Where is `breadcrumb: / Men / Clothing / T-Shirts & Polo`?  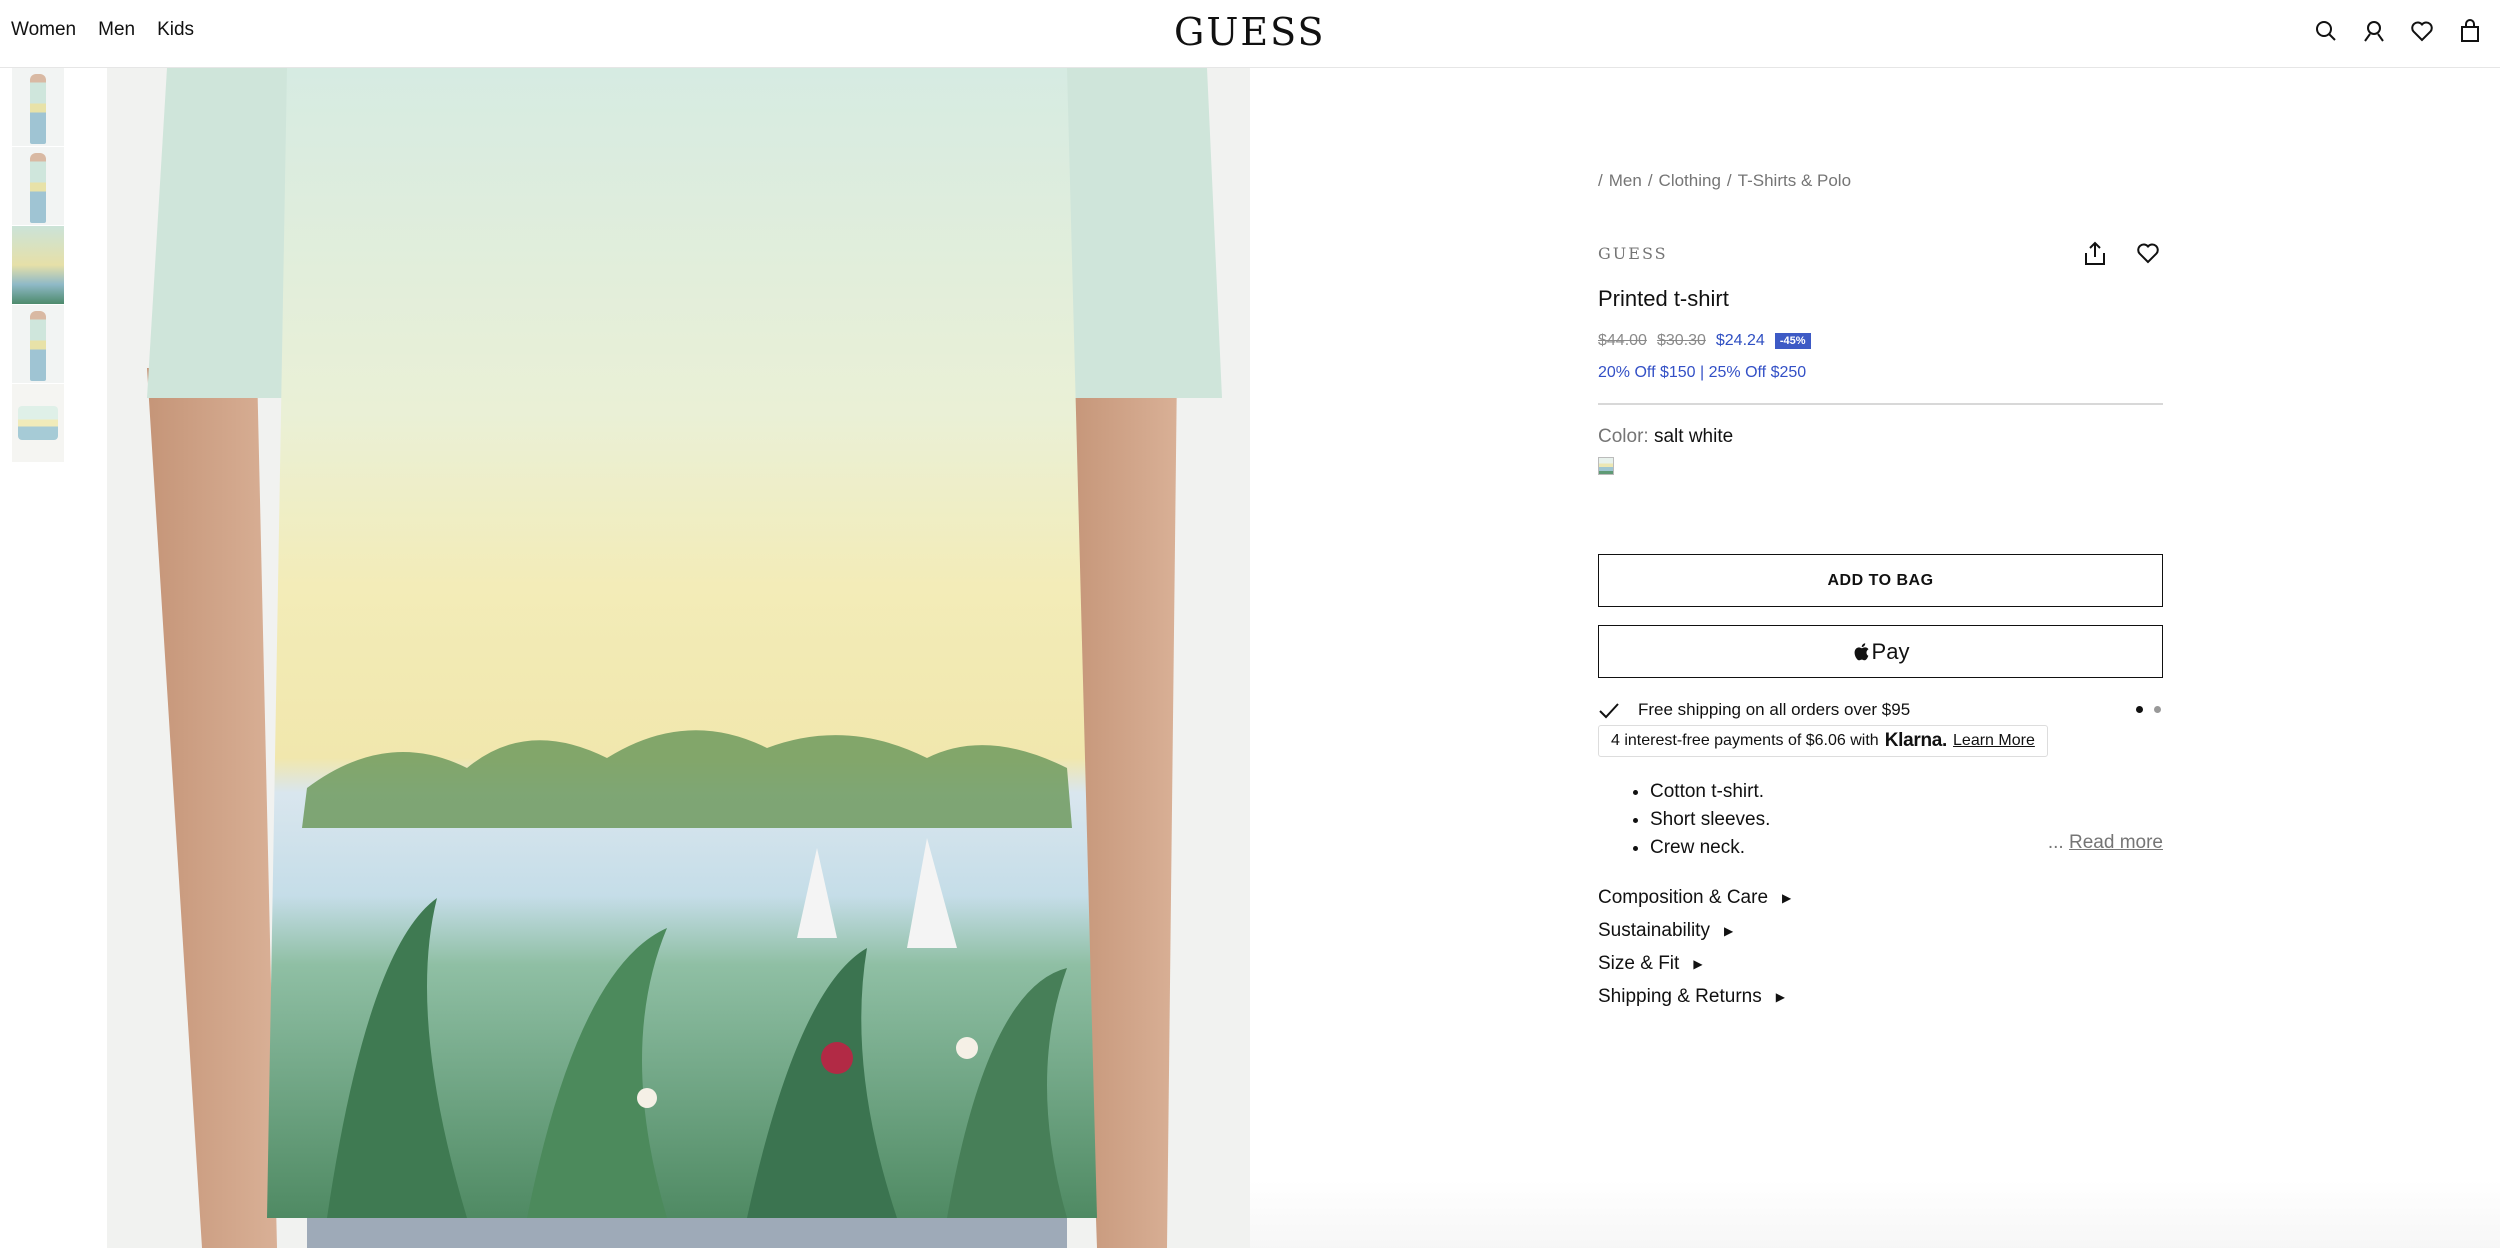 breadcrumb: / Men / Clothing / T-Shirts & Polo is located at coordinates (1724, 181).